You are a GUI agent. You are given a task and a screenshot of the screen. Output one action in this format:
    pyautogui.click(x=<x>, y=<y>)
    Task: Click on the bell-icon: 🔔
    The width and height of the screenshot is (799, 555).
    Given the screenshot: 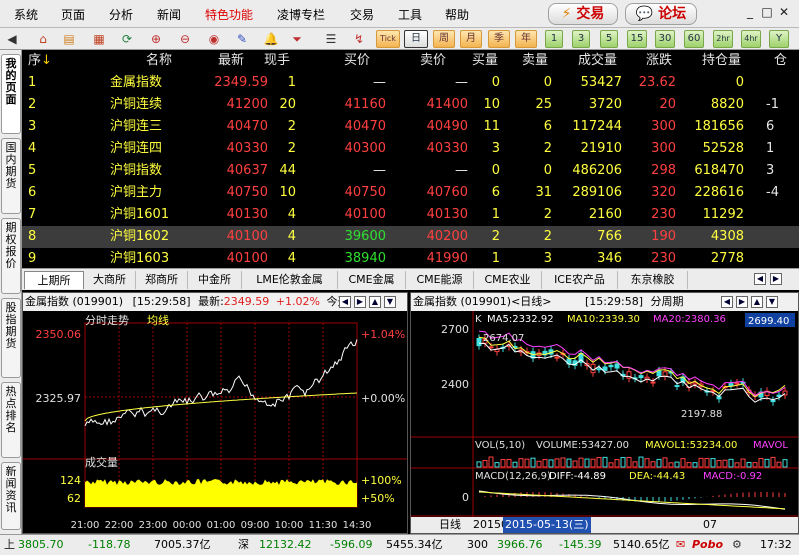 What is the action you would take?
    pyautogui.click(x=271, y=39)
    